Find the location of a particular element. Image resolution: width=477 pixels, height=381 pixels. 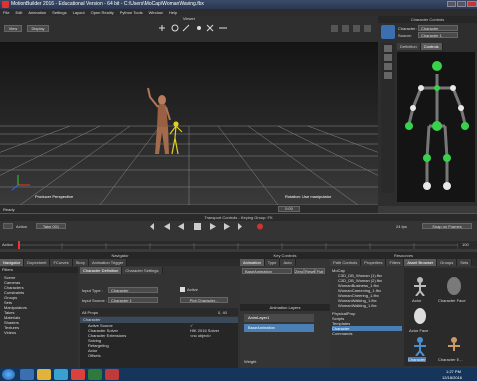

maximize-button is located at coordinates (461, 4).